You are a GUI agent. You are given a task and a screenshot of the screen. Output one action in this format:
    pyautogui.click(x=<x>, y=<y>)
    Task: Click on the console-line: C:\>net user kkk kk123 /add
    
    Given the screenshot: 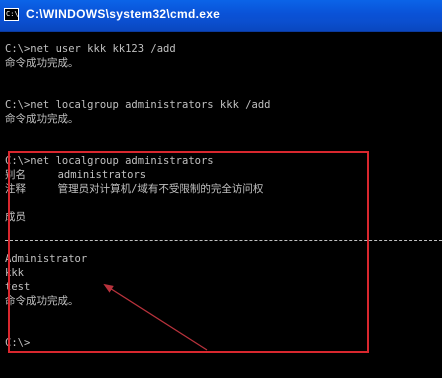 What is the action you would take?
    pyautogui.click(x=90, y=49)
    